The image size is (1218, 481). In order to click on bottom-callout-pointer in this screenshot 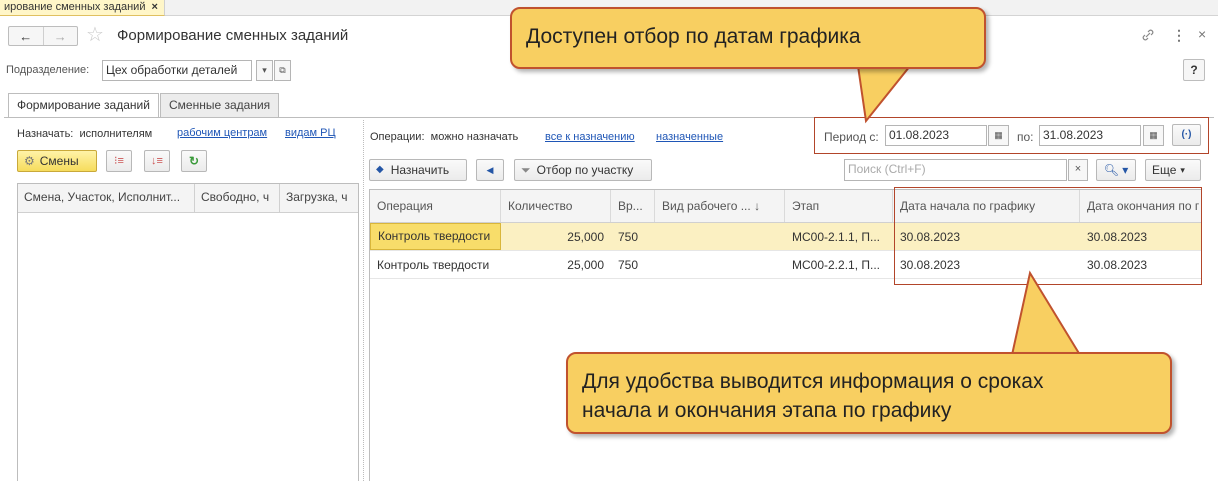, I will do `click(1046, 313)`.